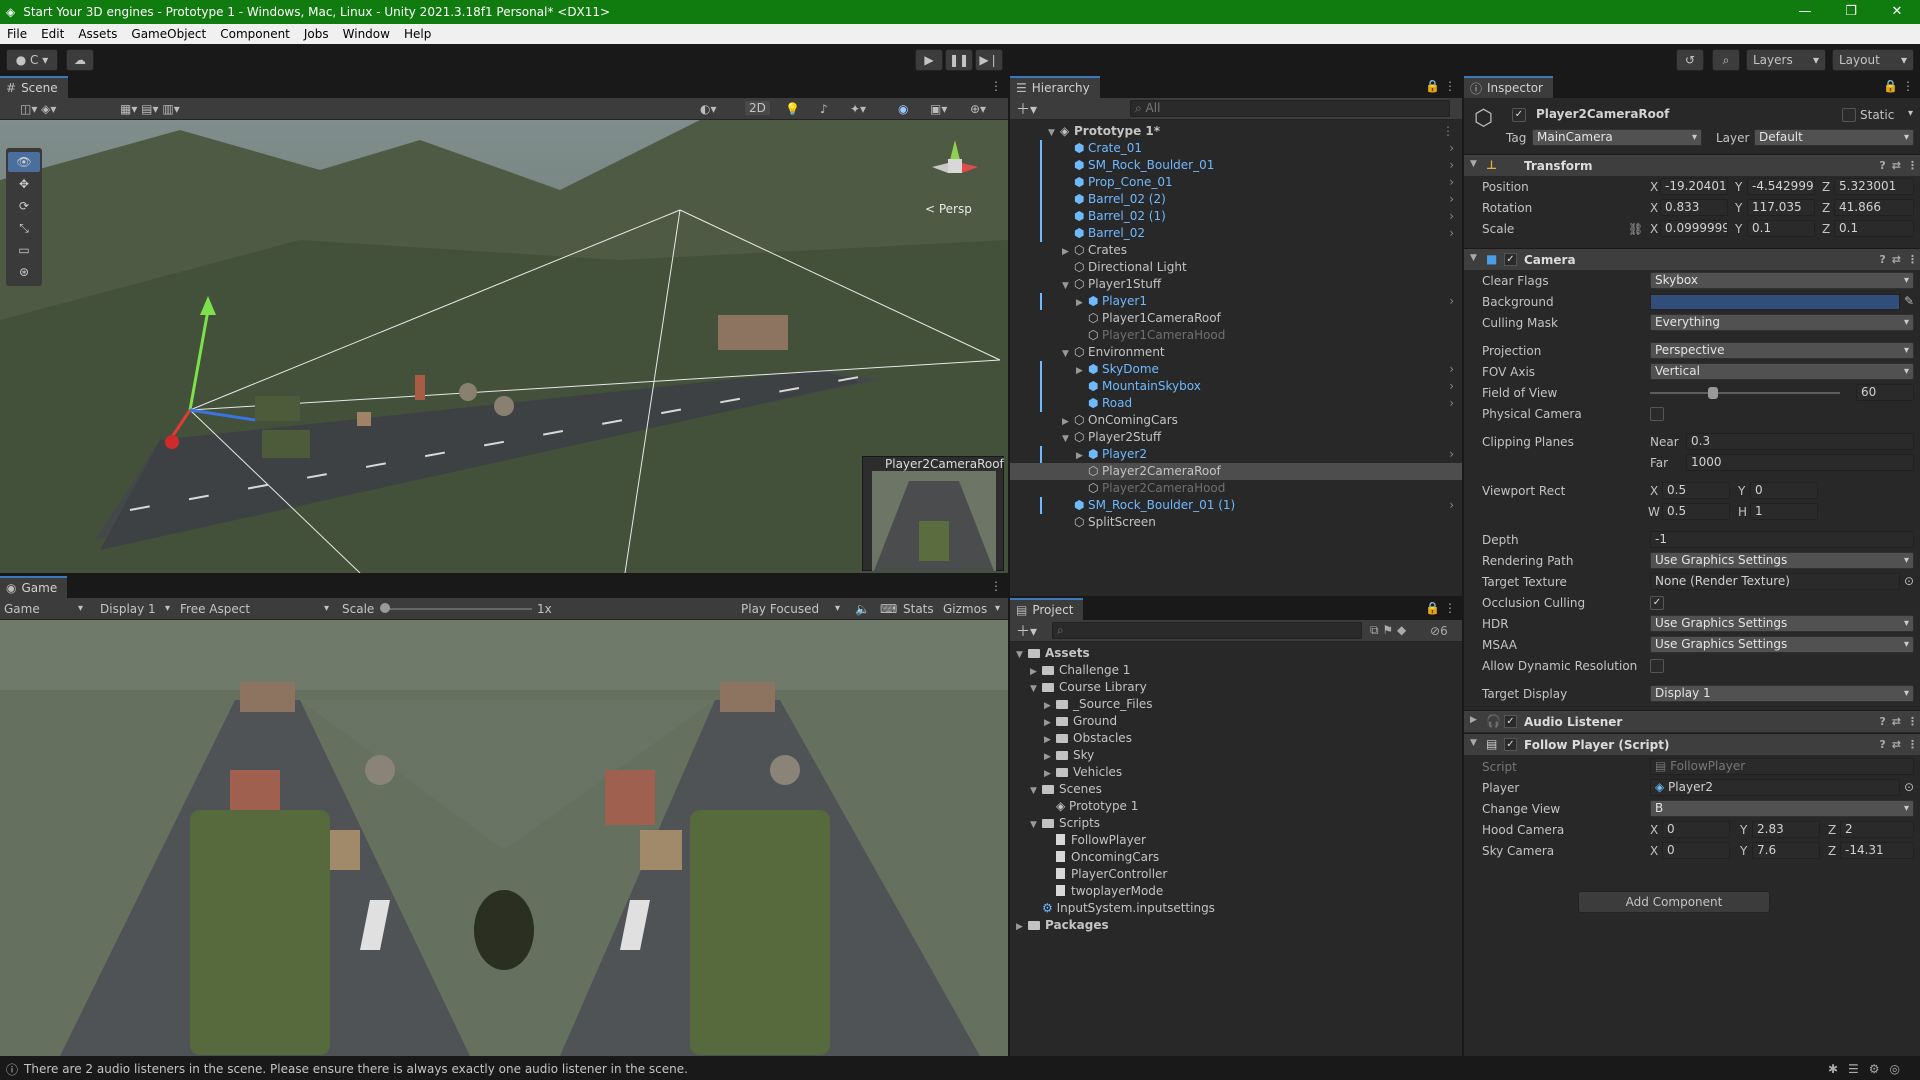  I want to click on culling-mask-dropdown: Everything, so click(1782, 322).